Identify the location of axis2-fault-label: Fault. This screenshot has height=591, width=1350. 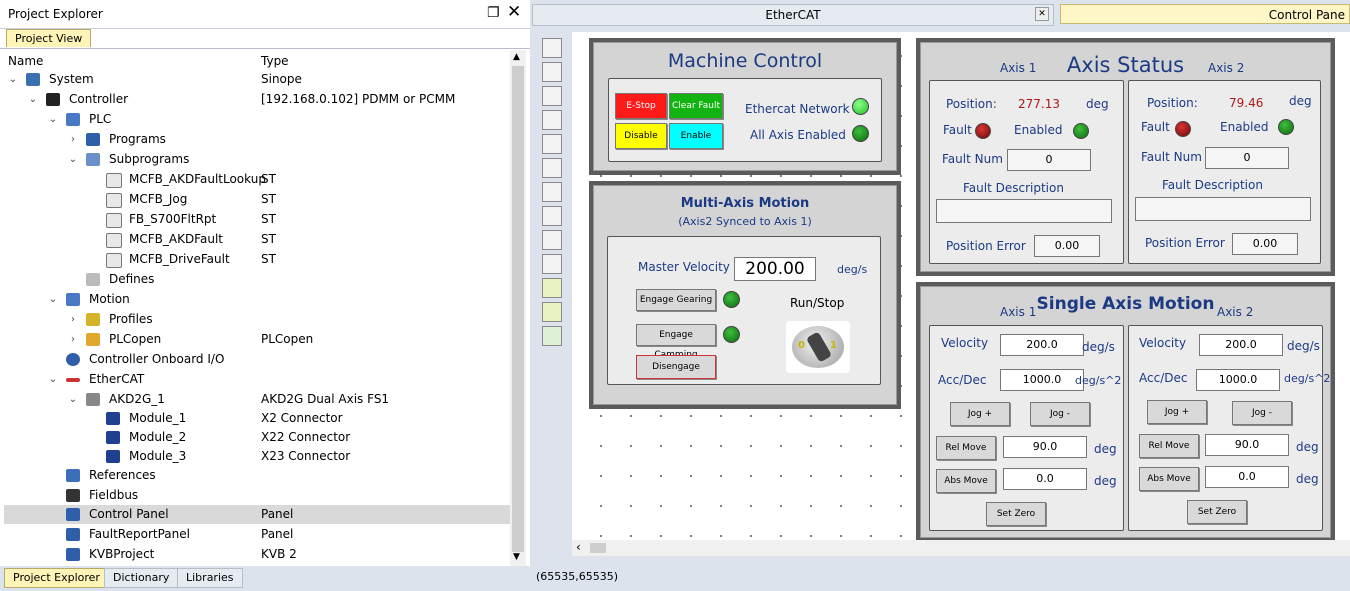
(1155, 127).